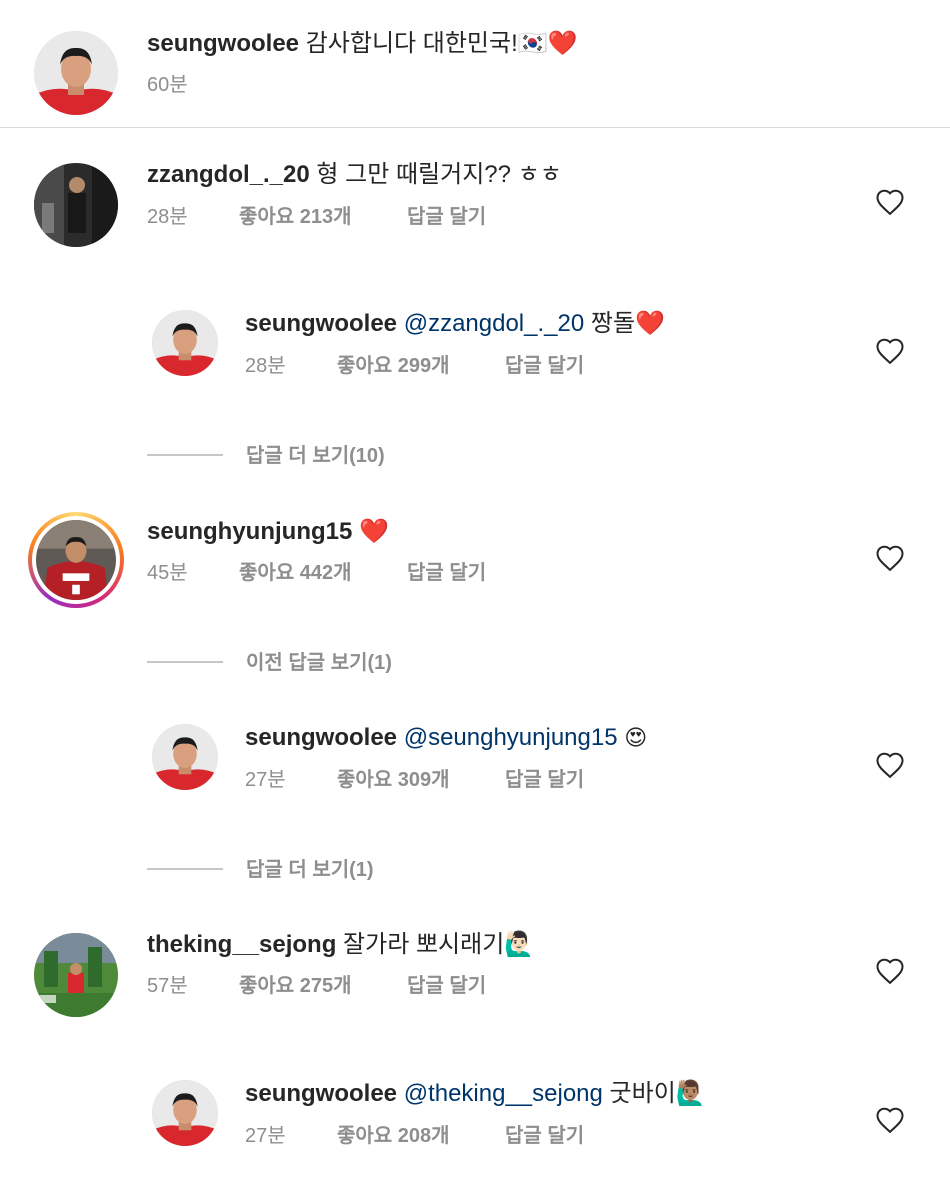  I want to click on comment-text: 형 그만 때릴거지?? ㅎㅎ, so click(439, 174).